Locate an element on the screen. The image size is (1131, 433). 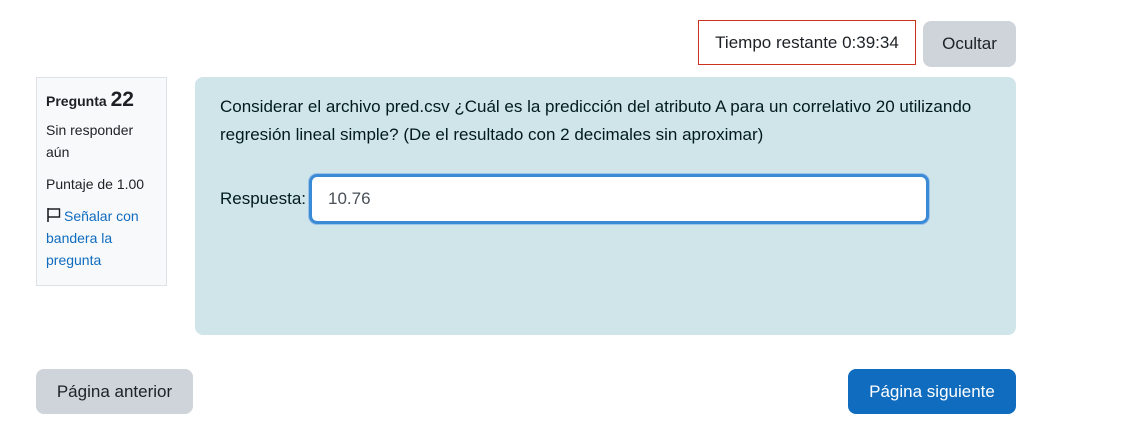
flag-icon is located at coordinates (54, 215).